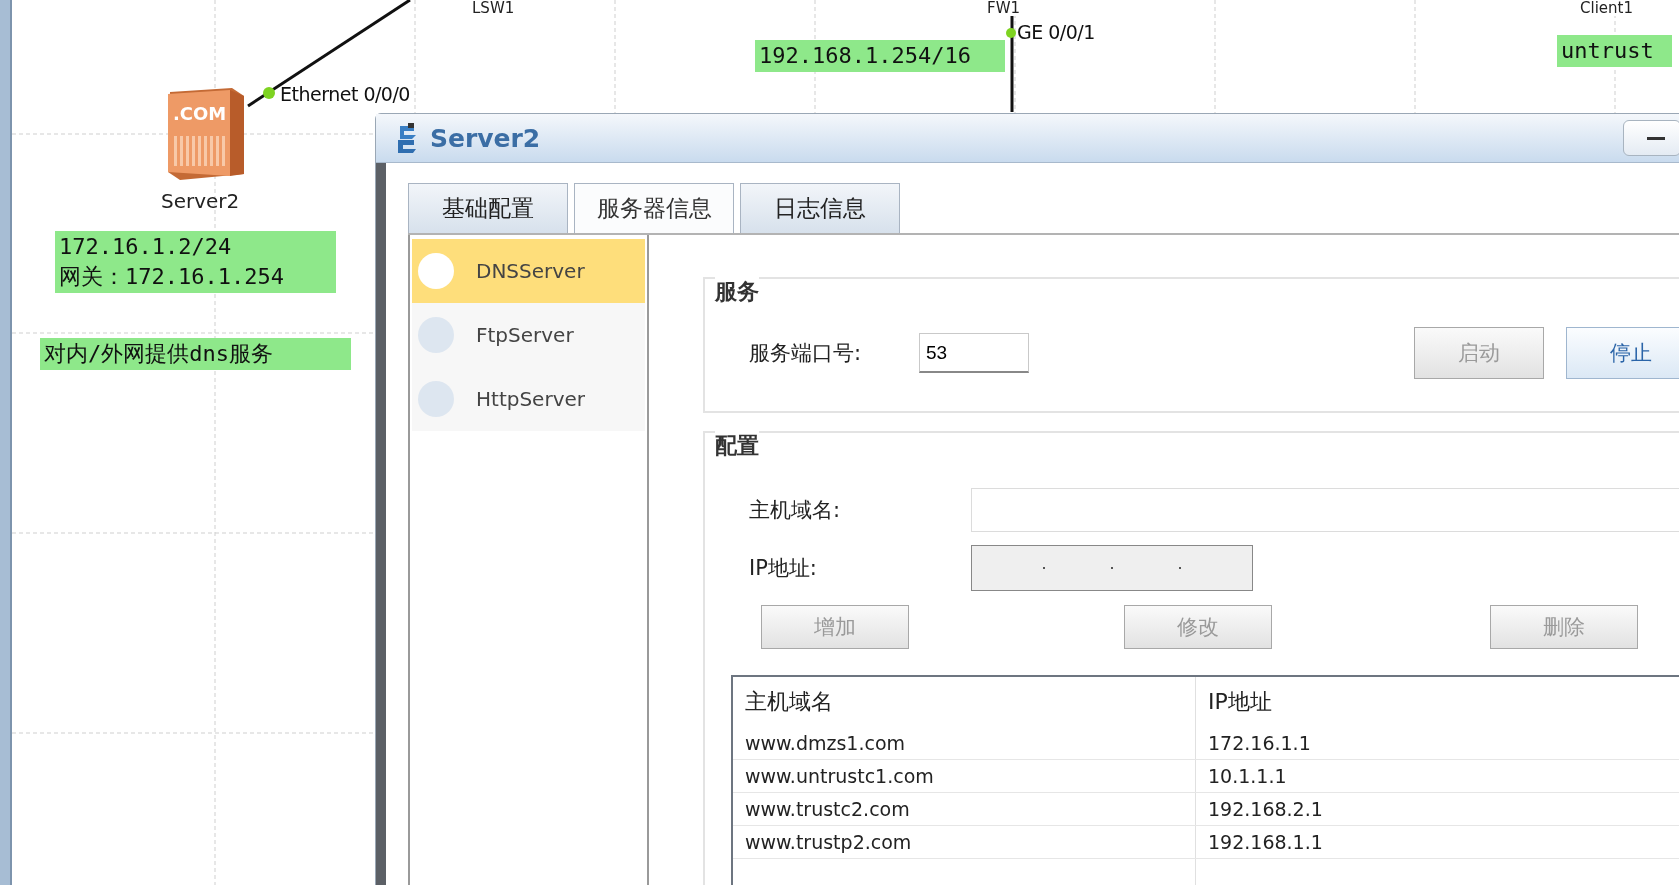 Image resolution: width=1679 pixels, height=885 pixels. What do you see at coordinates (964, 776) in the screenshot?
I see `table-cell: www.untrustc1.com` at bounding box center [964, 776].